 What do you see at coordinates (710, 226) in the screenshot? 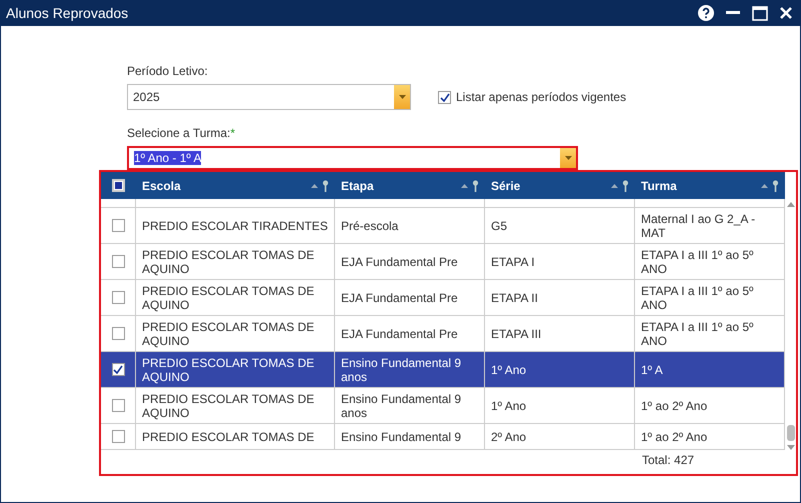
I see `table-cell: Maternal I ao G 2_A - MAT` at bounding box center [710, 226].